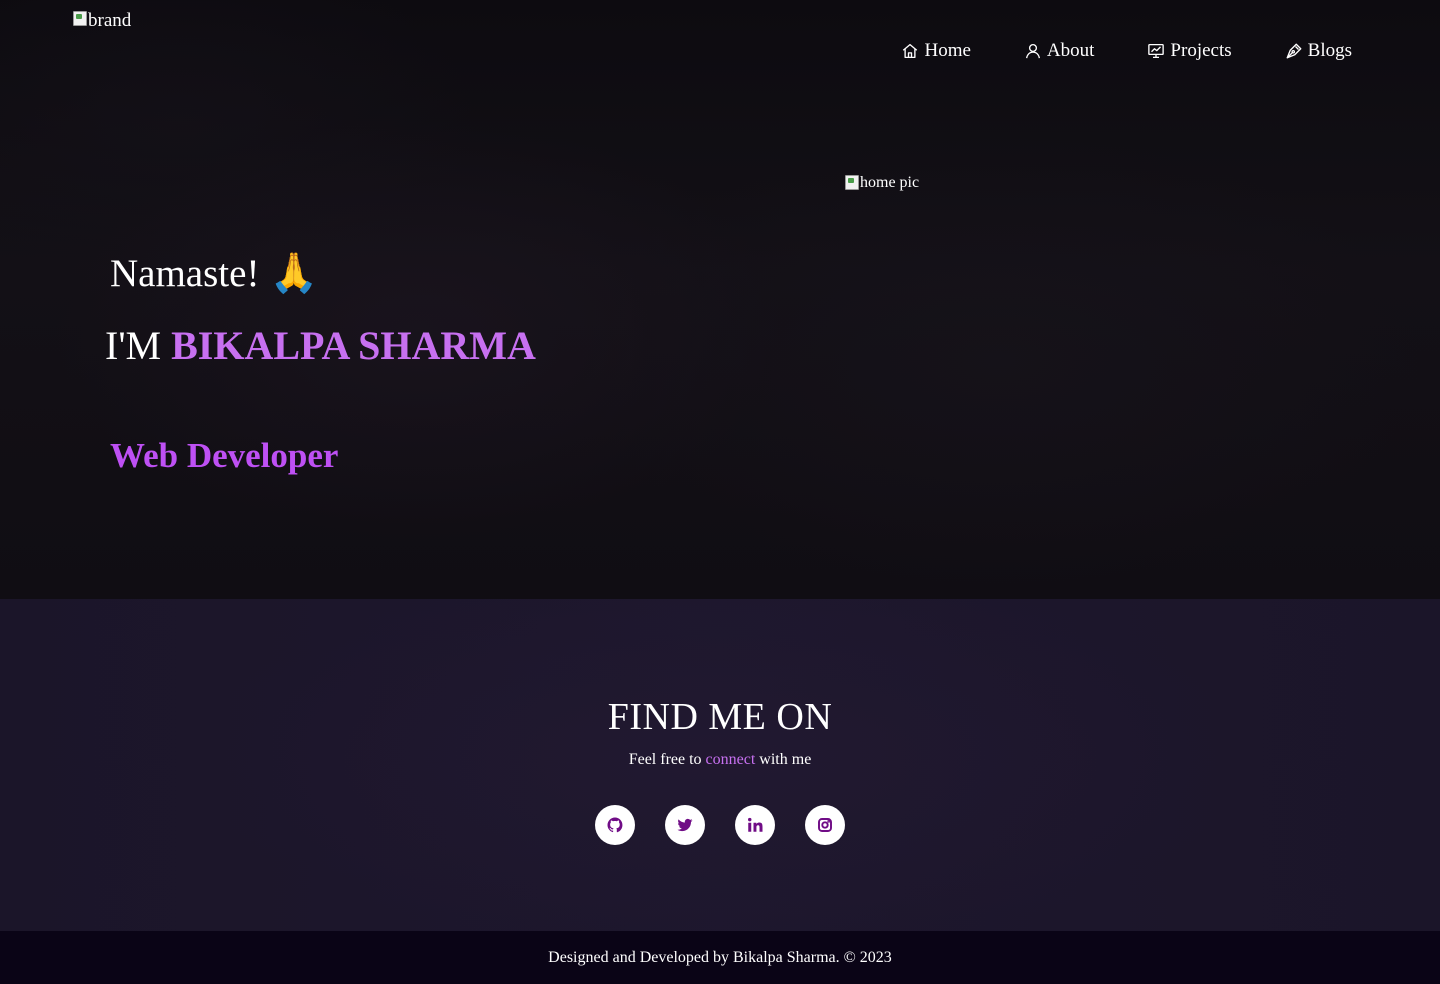 The width and height of the screenshot is (1440, 984). I want to click on instagram-link, so click(825, 825).